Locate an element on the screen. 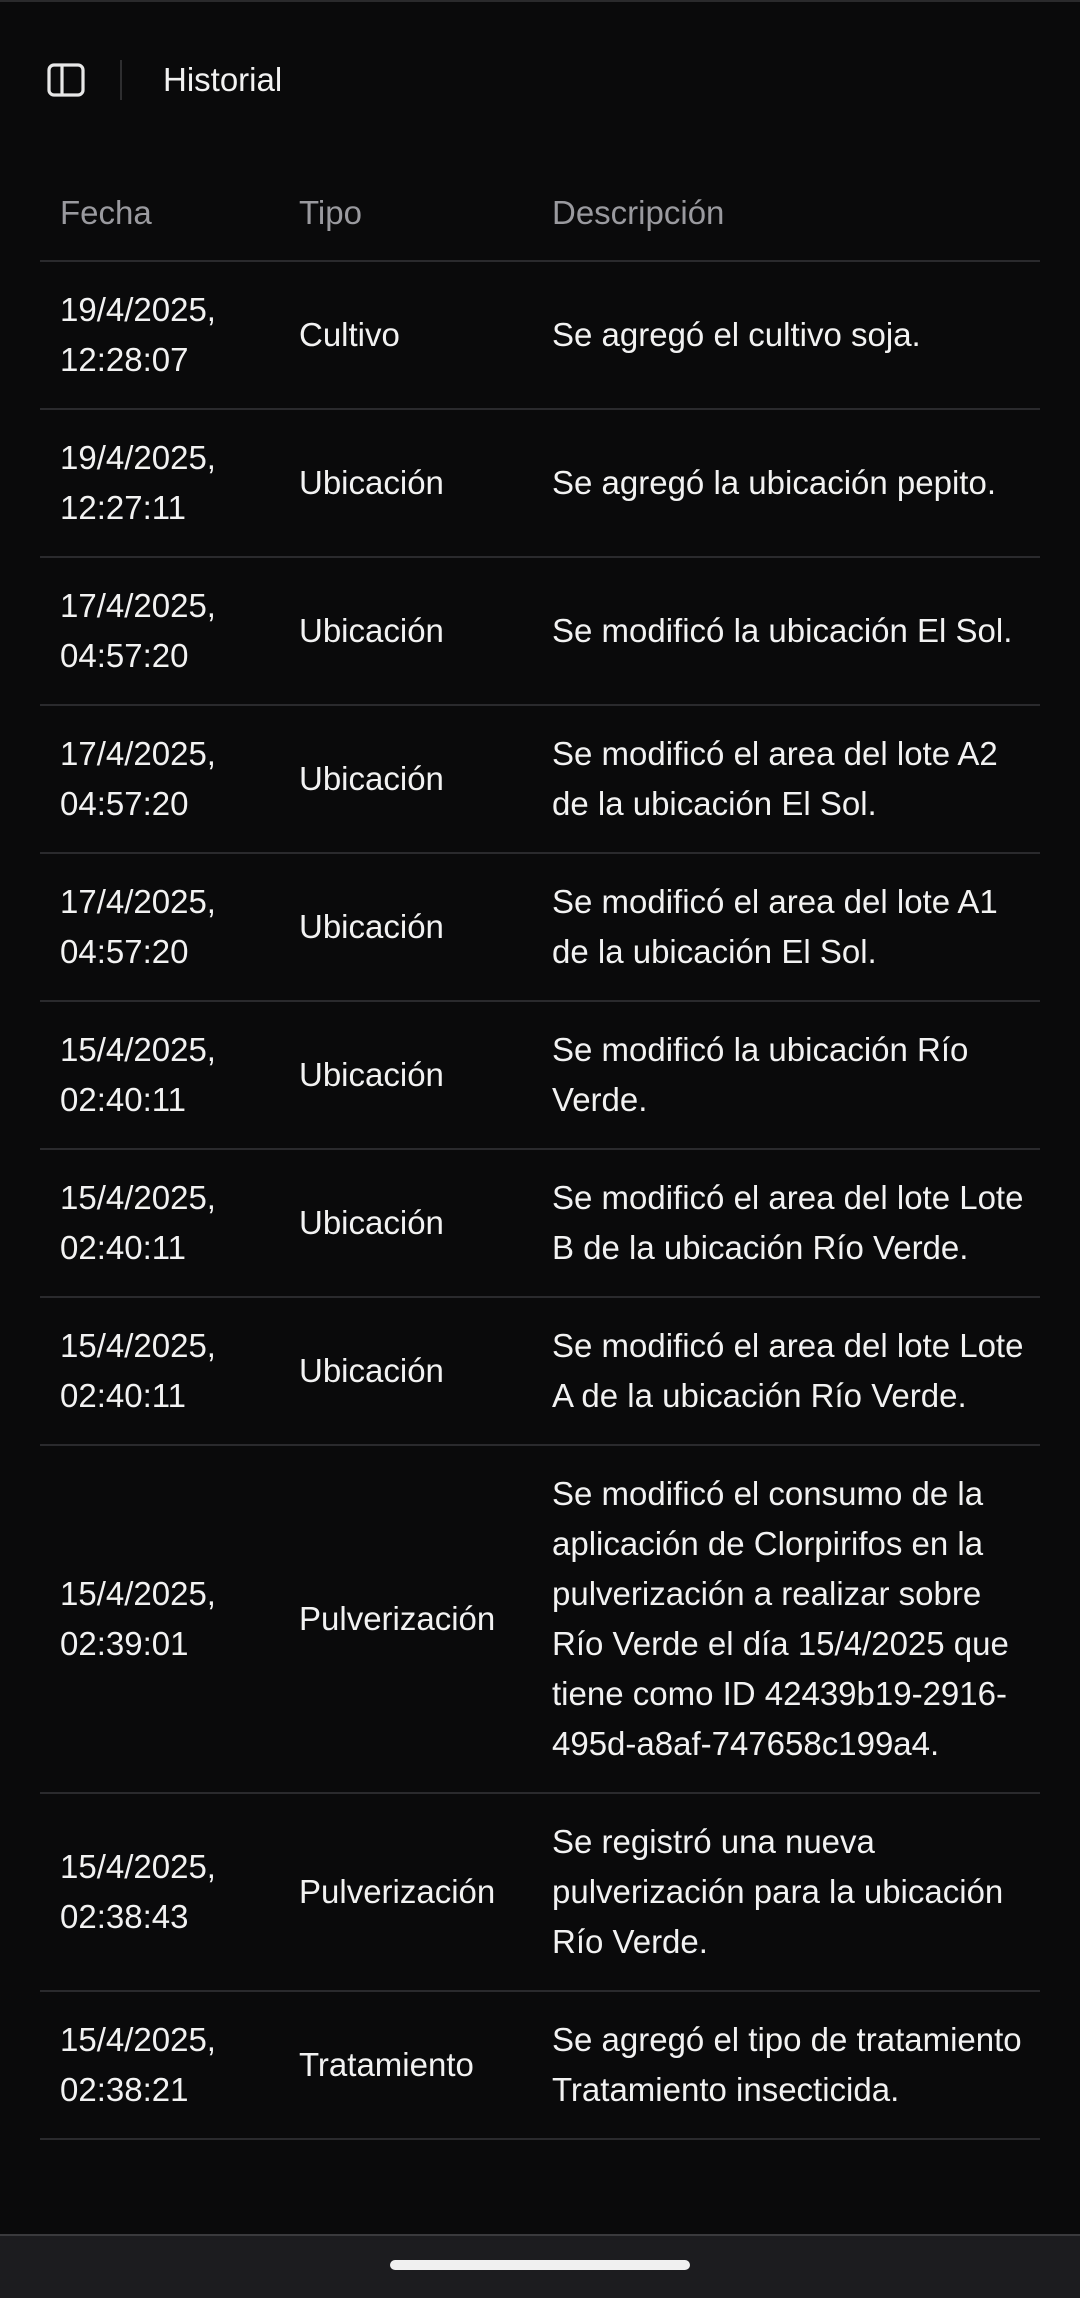 This screenshot has height=2298, width=1080. cell-fecha: 15/4/2025, 02:39:01 is located at coordinates (159, 1619).